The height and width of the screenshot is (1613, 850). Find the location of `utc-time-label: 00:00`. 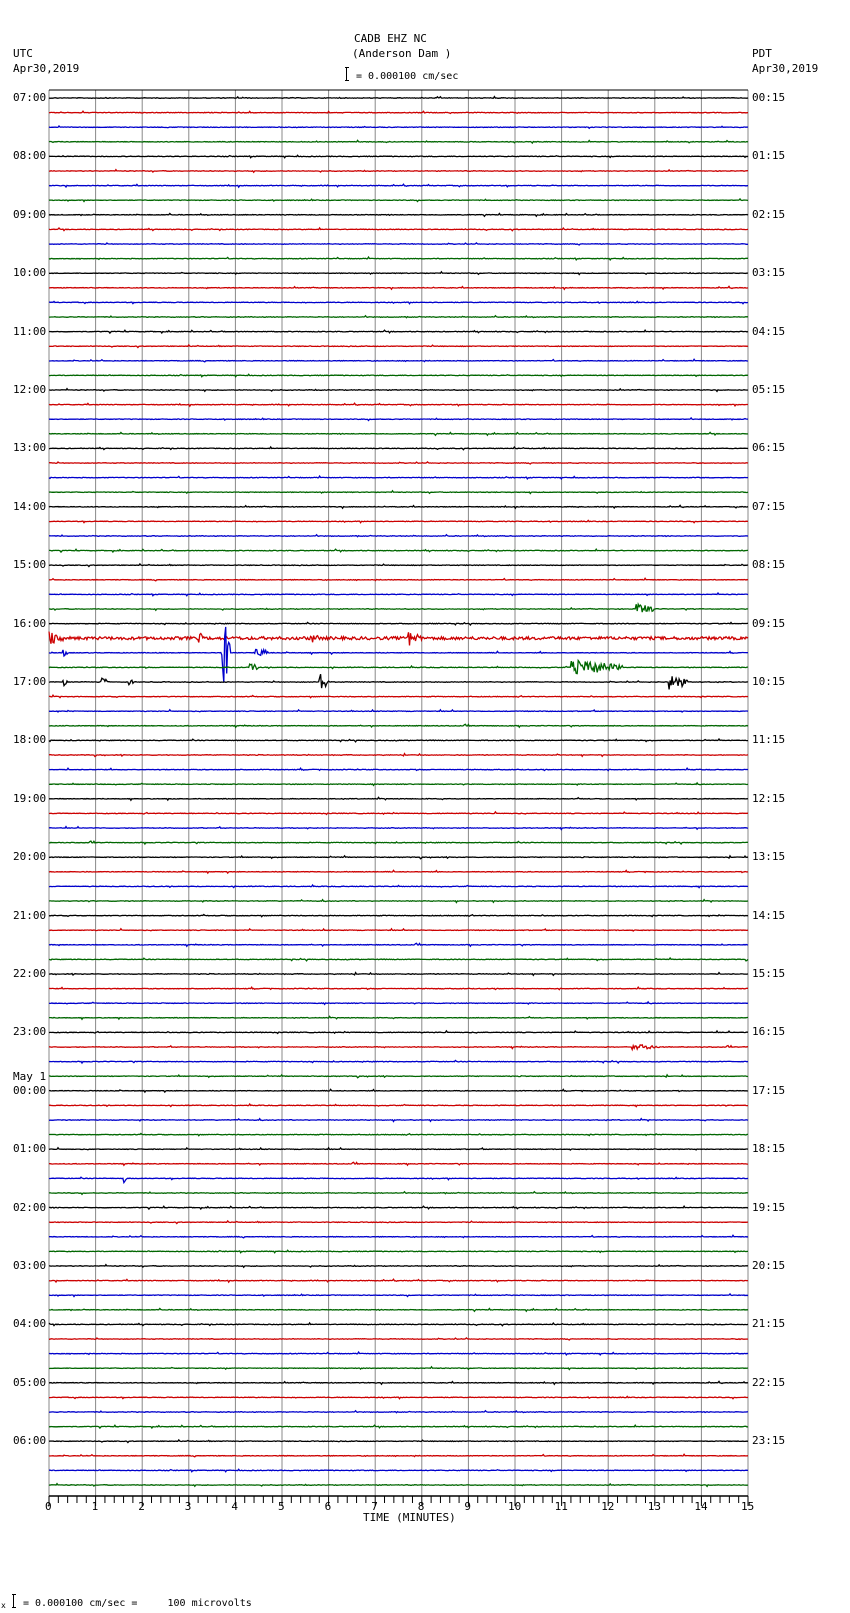

utc-time-label: 00:00 is located at coordinates (30, 1090).